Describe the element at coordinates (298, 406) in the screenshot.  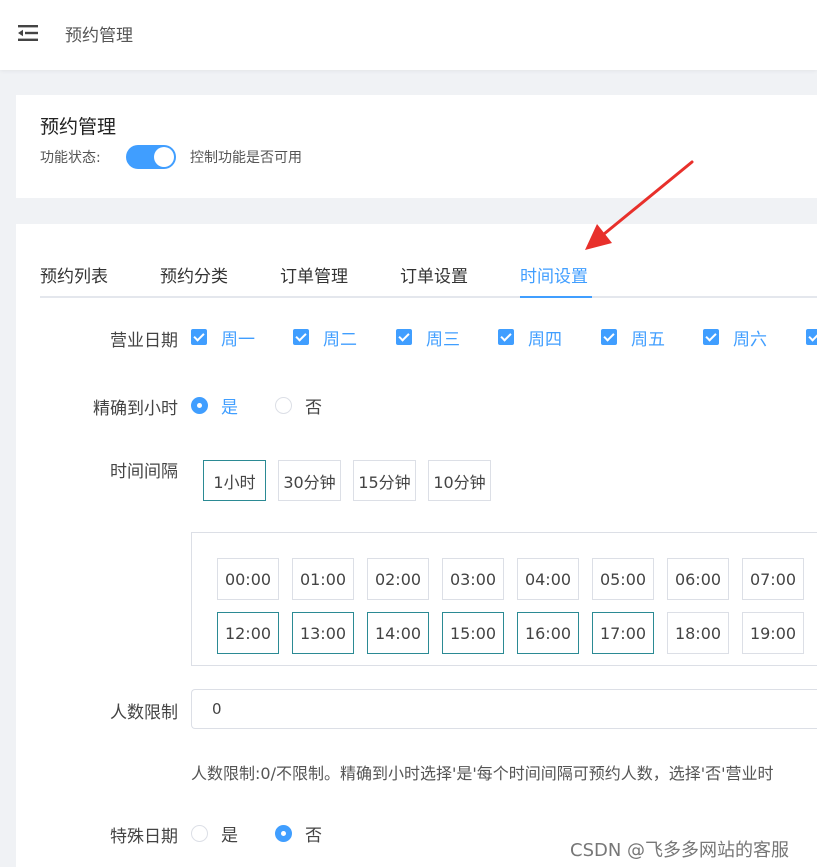
I see `radio-hourly-no: 否` at that location.